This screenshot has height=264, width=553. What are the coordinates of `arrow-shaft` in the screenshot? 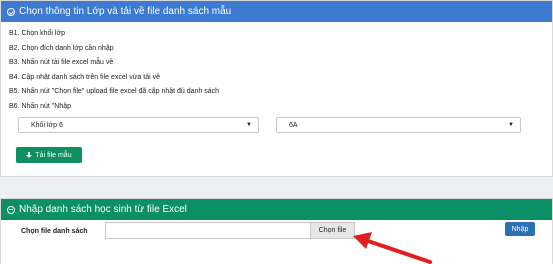 It's located at (399, 251).